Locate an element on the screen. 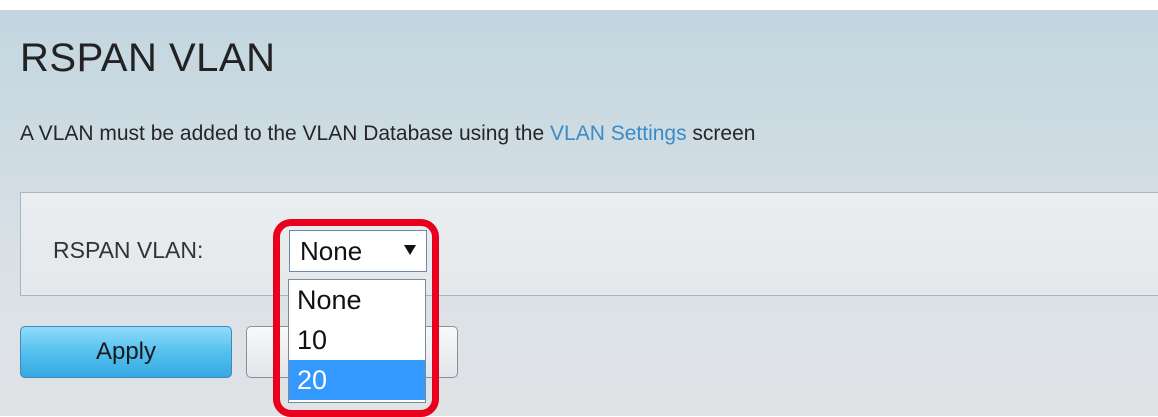 The width and height of the screenshot is (1158, 417). description-suffix: screen is located at coordinates (721, 133).